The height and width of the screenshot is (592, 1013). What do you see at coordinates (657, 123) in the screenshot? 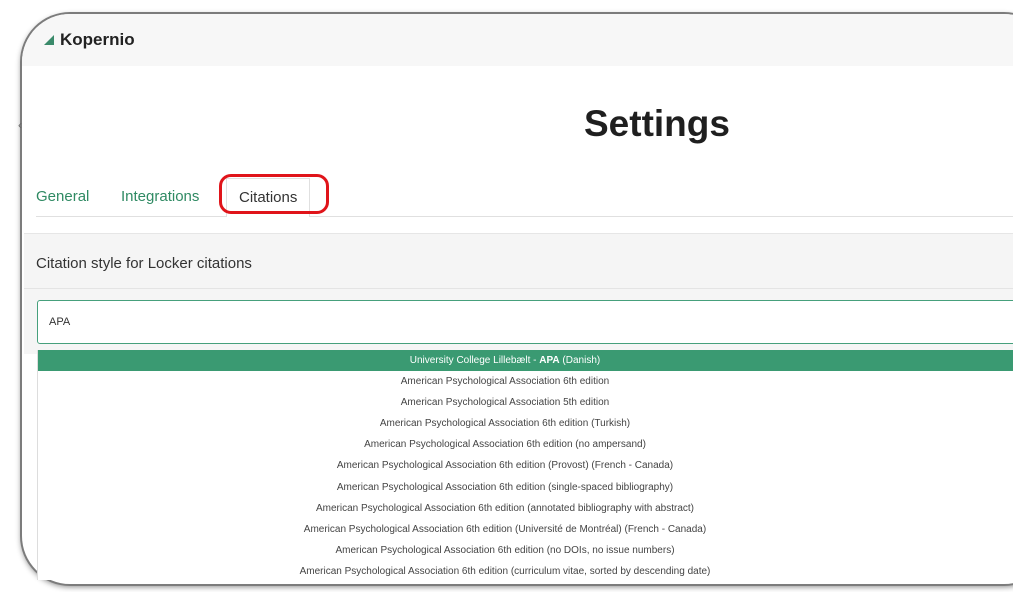
I see `page-title: Settings` at bounding box center [657, 123].